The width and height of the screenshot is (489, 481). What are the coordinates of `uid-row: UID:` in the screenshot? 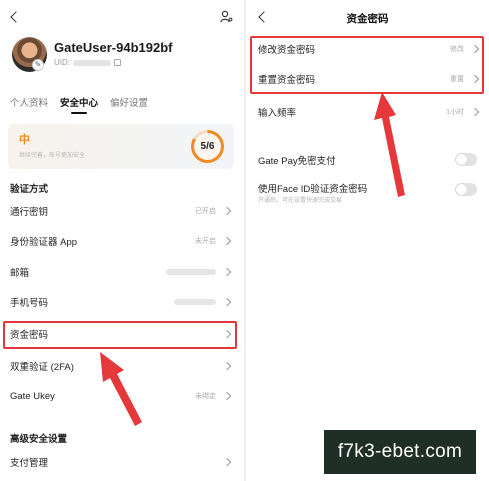 It's located at (87, 62).